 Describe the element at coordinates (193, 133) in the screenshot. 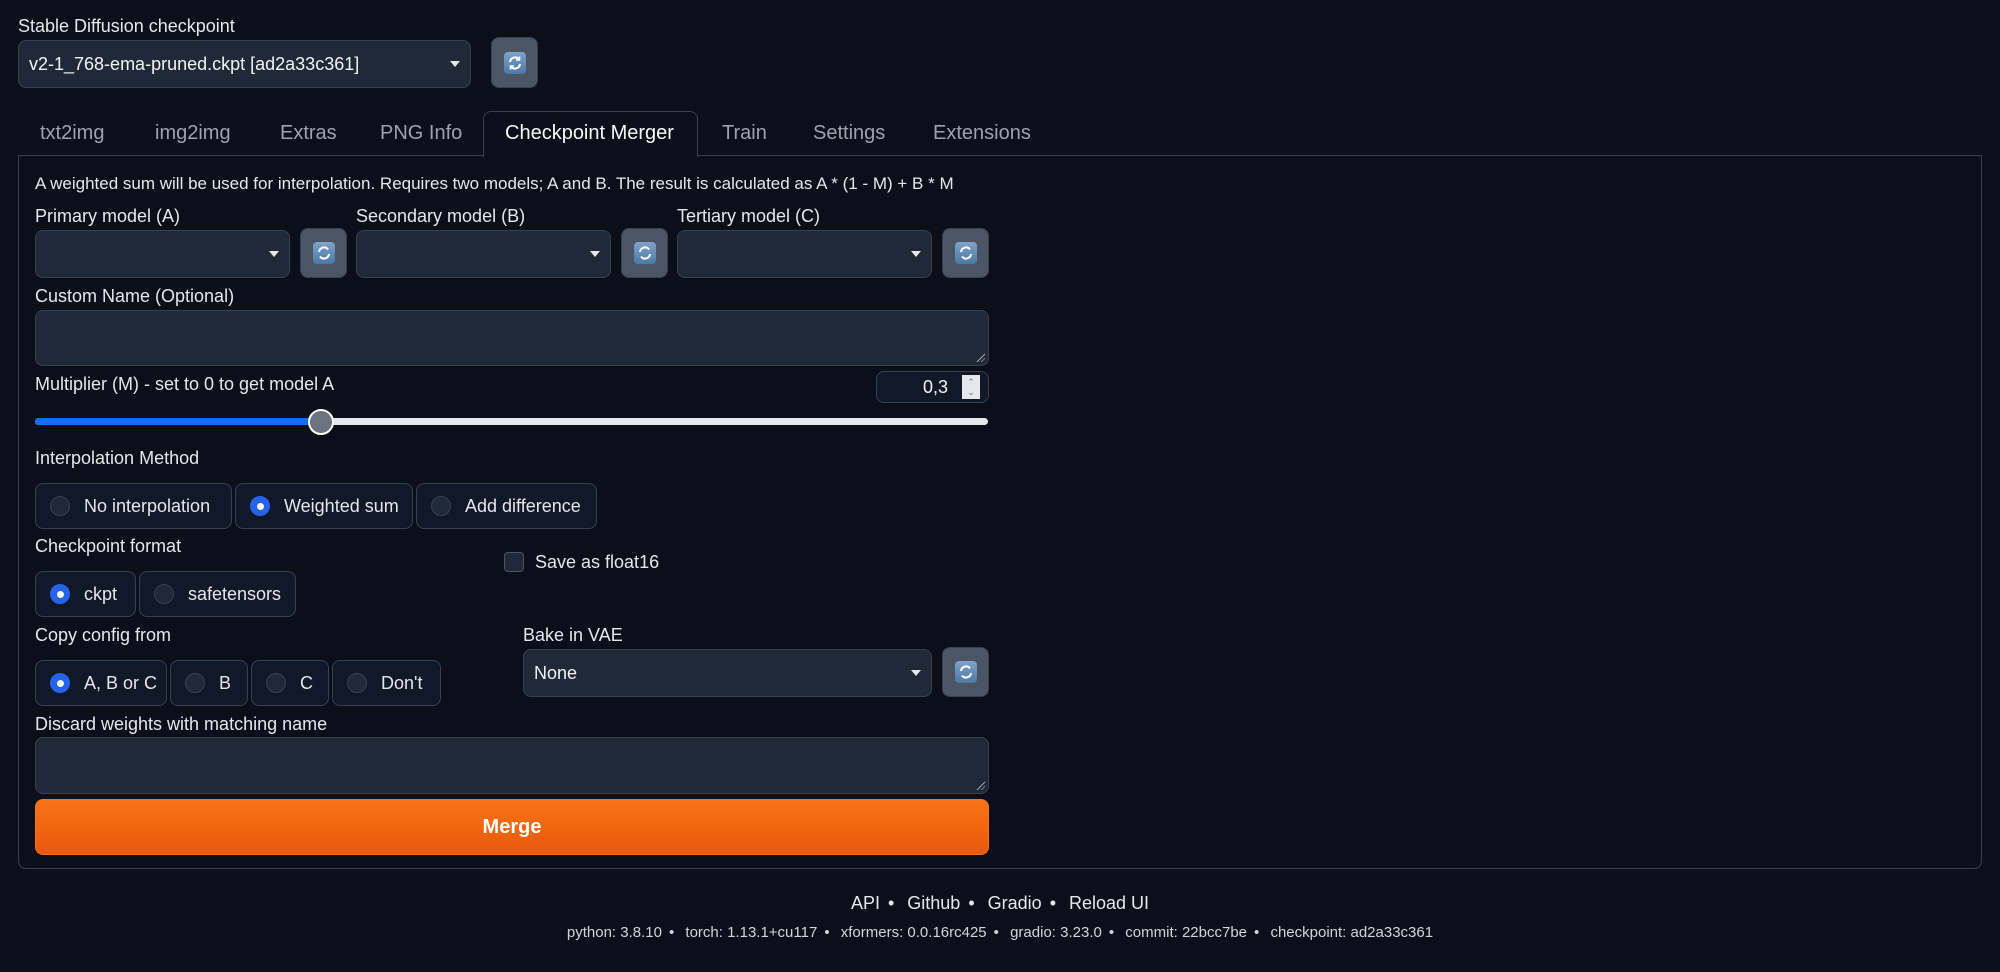

I see `tab-img2img: img2img` at that location.